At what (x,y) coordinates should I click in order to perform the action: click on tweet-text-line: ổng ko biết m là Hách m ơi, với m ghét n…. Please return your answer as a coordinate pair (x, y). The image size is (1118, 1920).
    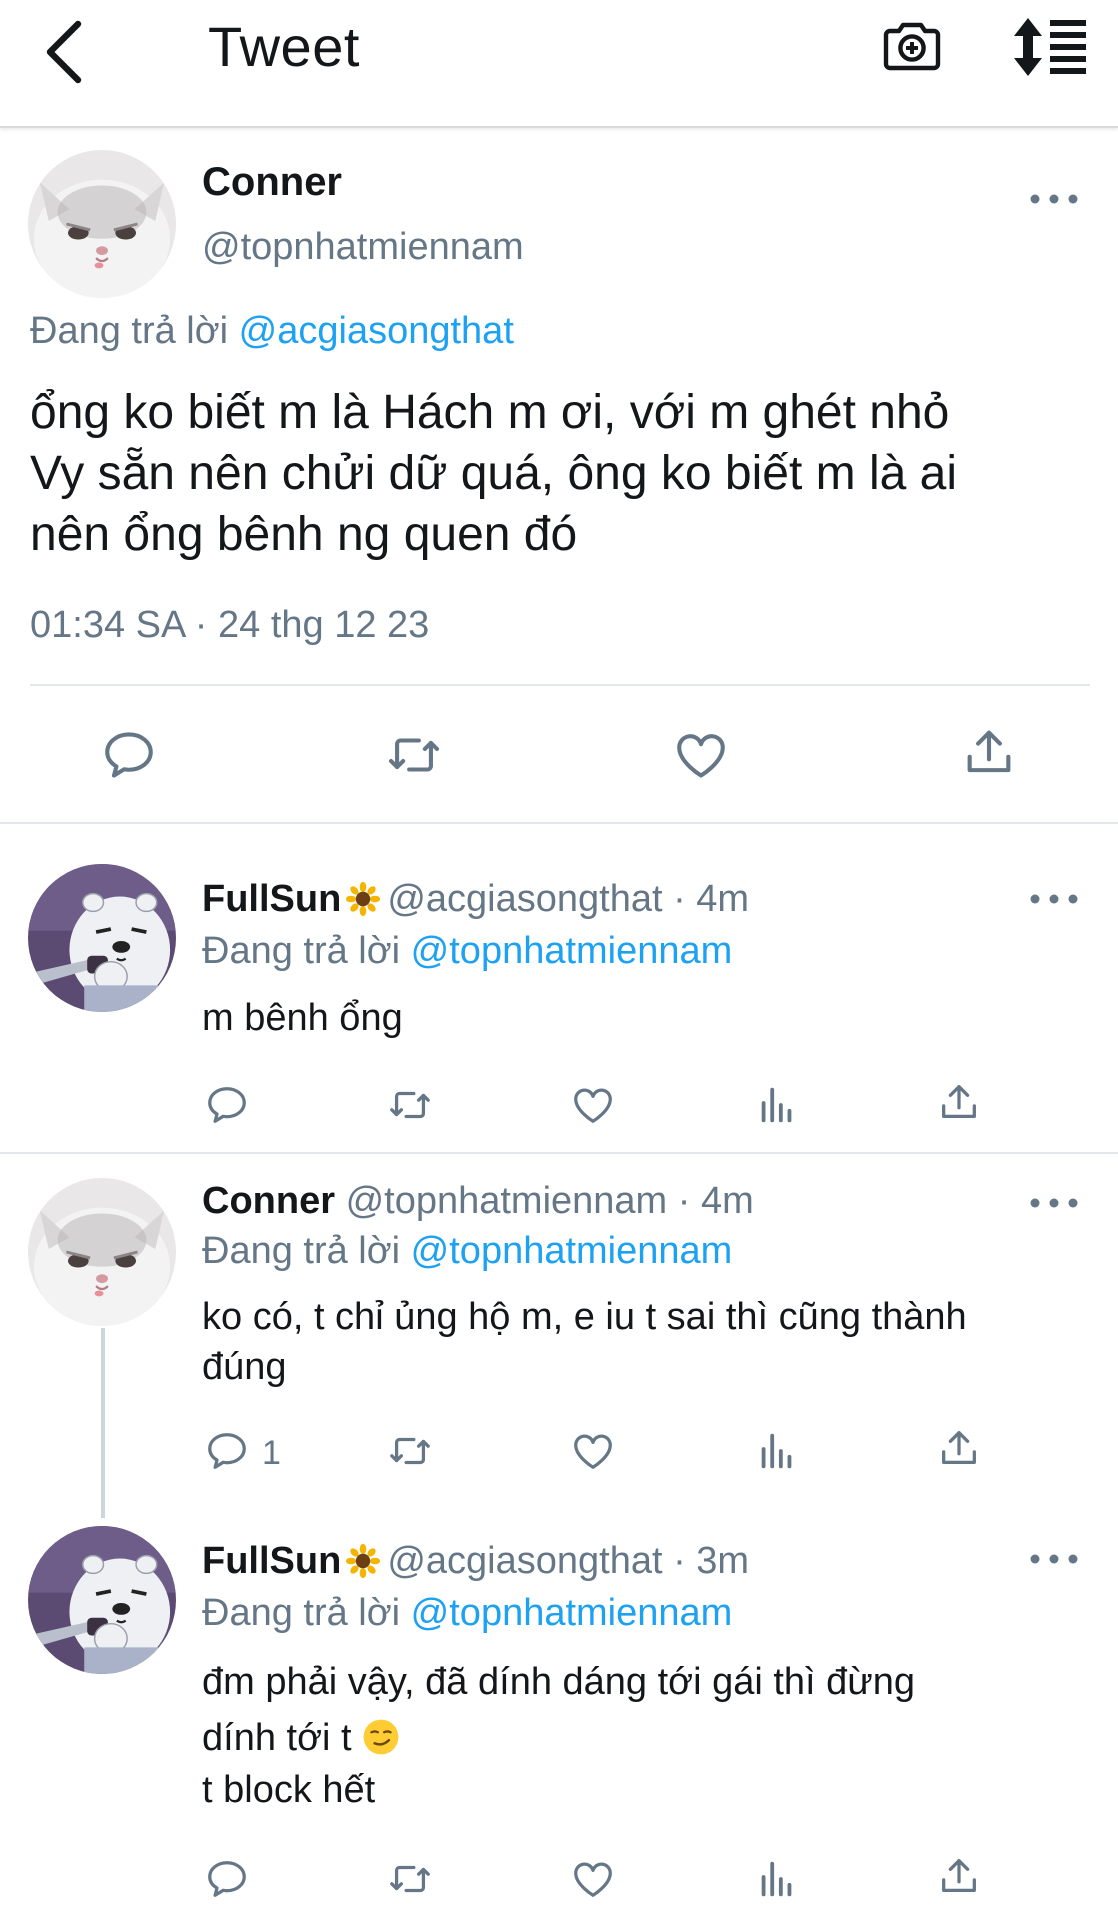
    Looking at the image, I should click on (490, 412).